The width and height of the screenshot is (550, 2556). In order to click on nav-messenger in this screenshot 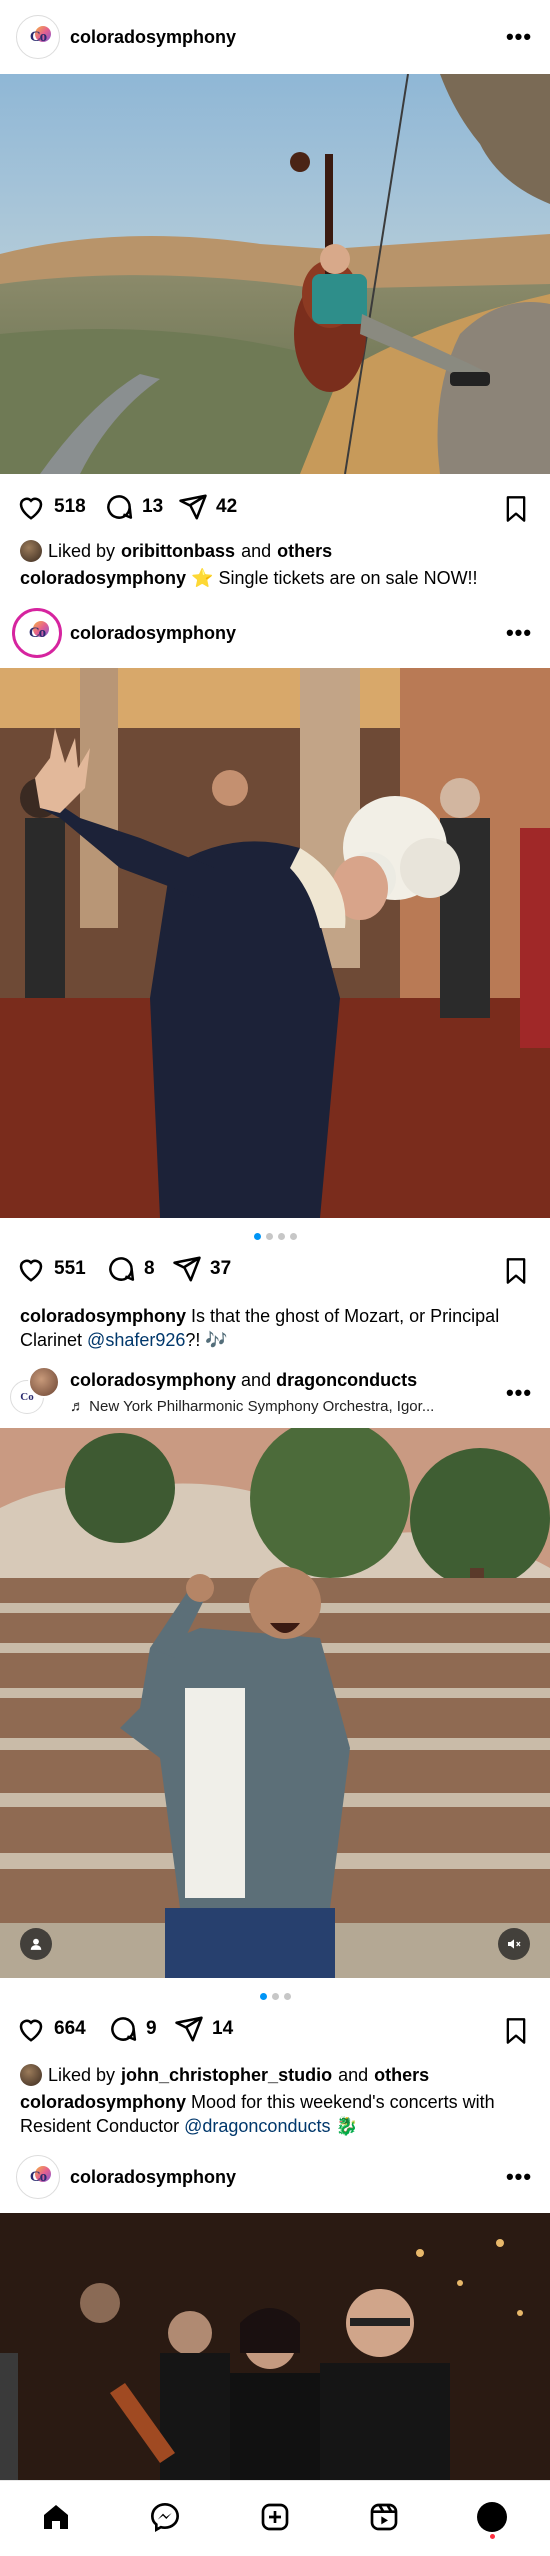, I will do `click(165, 2517)`.